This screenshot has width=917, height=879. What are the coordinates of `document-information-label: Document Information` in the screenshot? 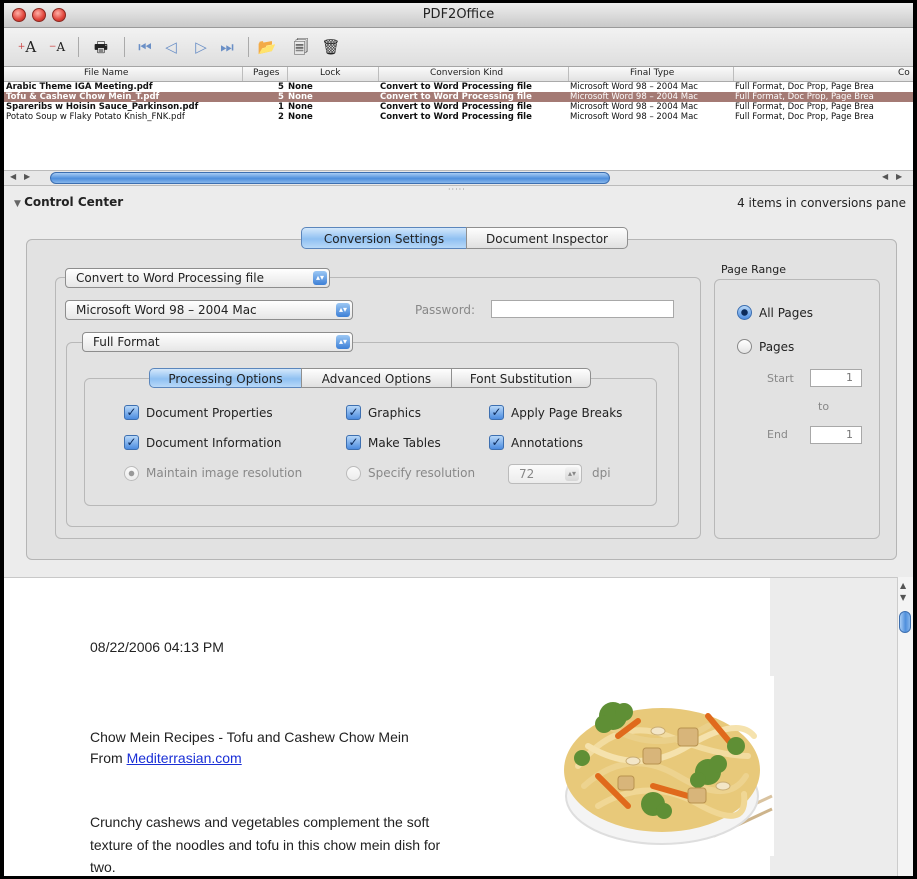 It's located at (214, 443).